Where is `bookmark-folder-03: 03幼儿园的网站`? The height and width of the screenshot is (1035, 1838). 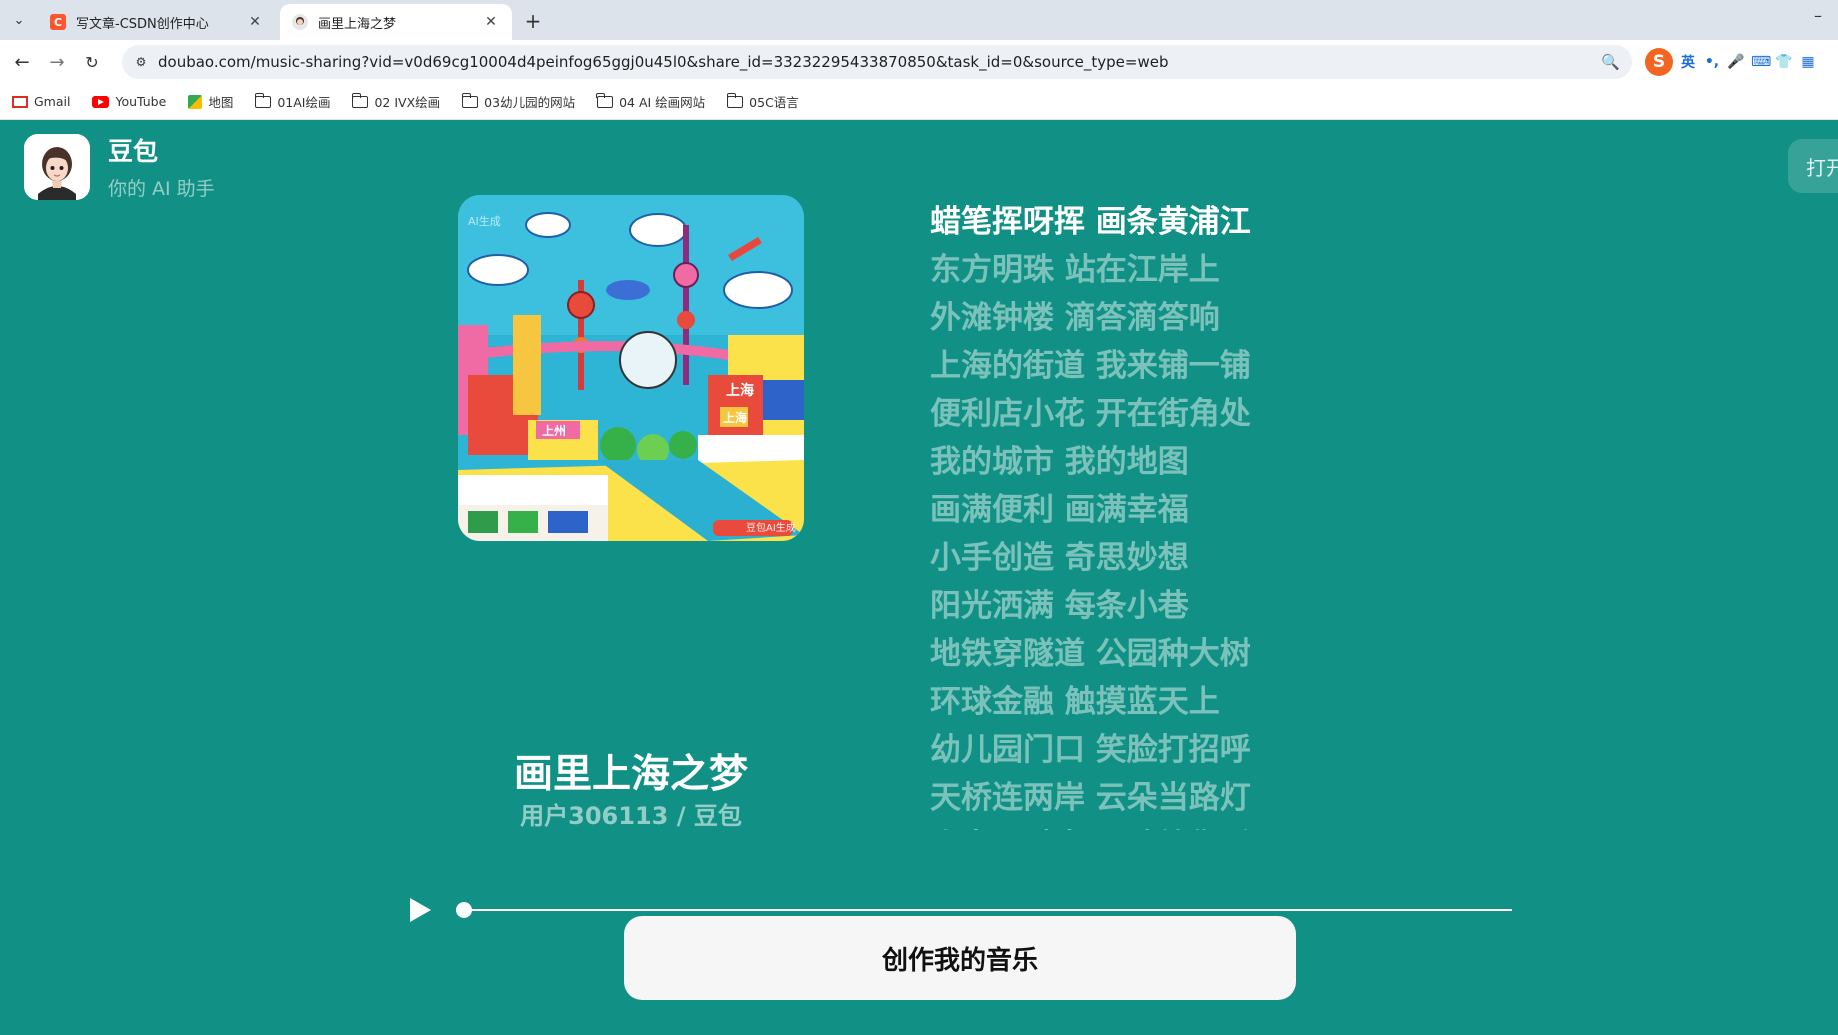 bookmark-folder-03: 03幼儿园的网站 is located at coordinates (518, 101).